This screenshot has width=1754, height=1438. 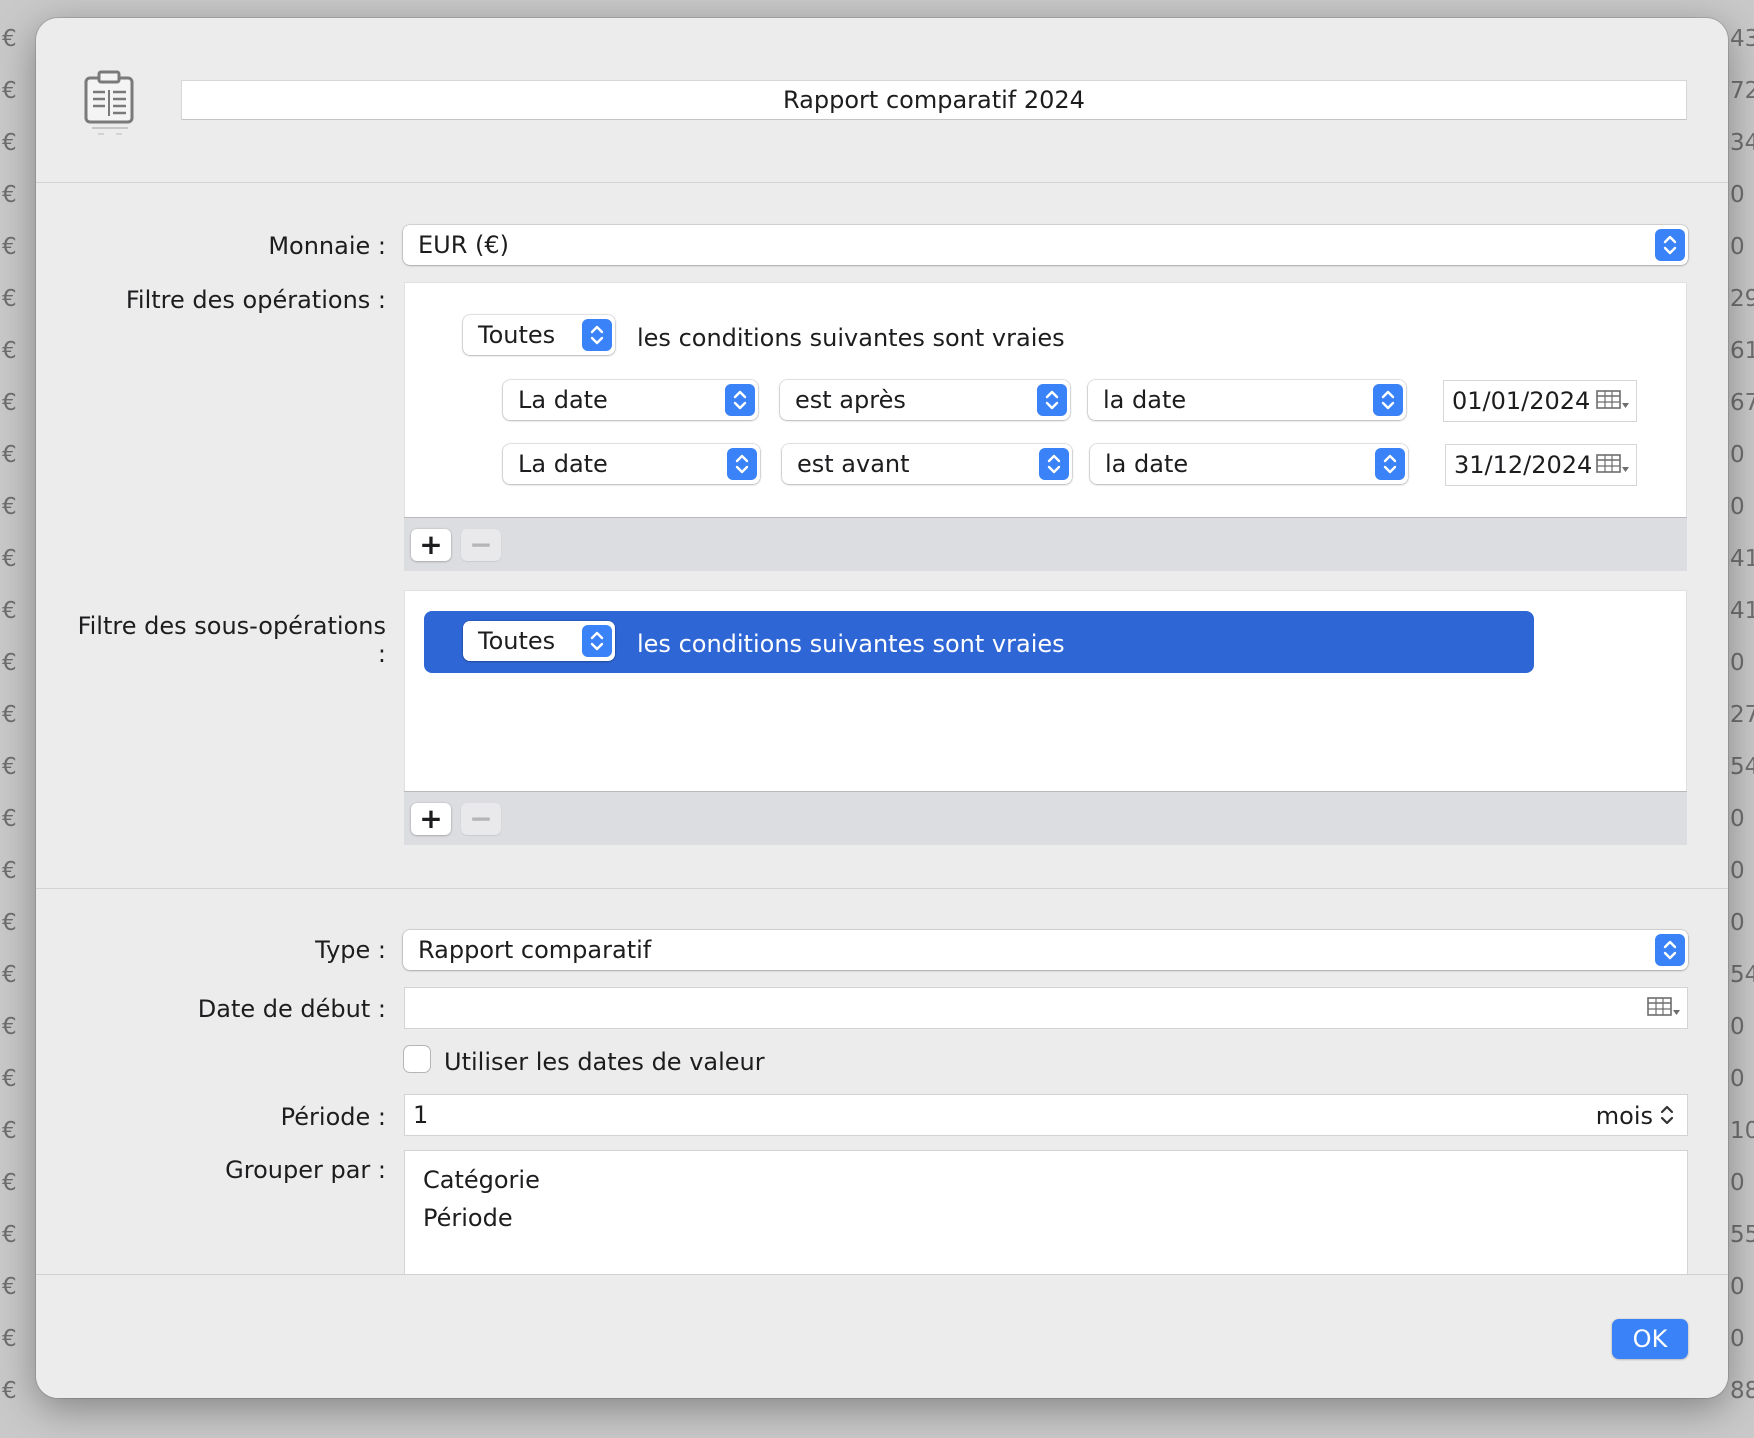 I want to click on suboperations-remove-rule-button: −, so click(x=481, y=819).